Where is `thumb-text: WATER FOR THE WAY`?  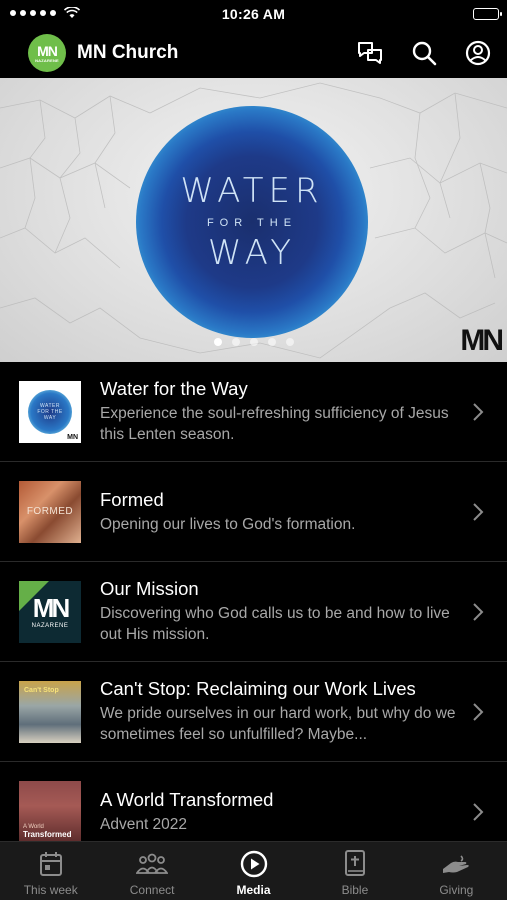 thumb-text: WATER FOR THE WAY is located at coordinates (50, 411).